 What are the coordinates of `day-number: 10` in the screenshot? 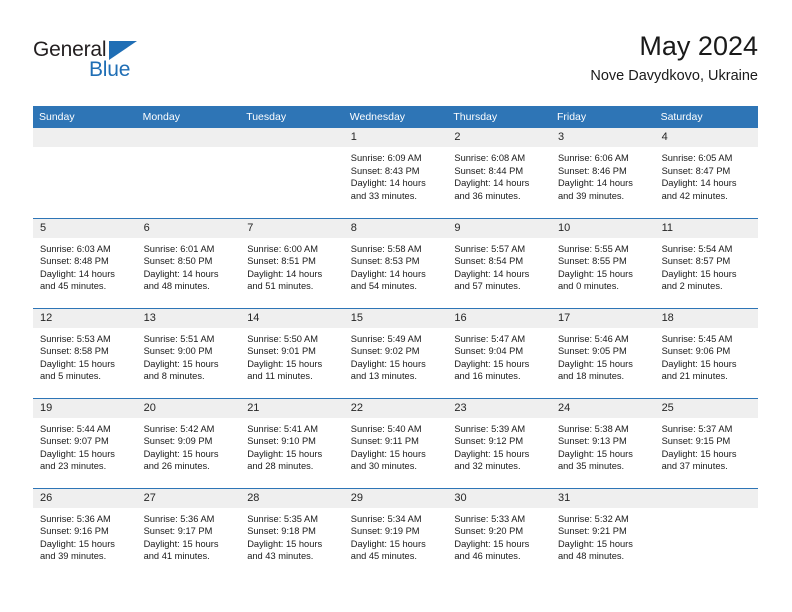 It's located at (602, 228).